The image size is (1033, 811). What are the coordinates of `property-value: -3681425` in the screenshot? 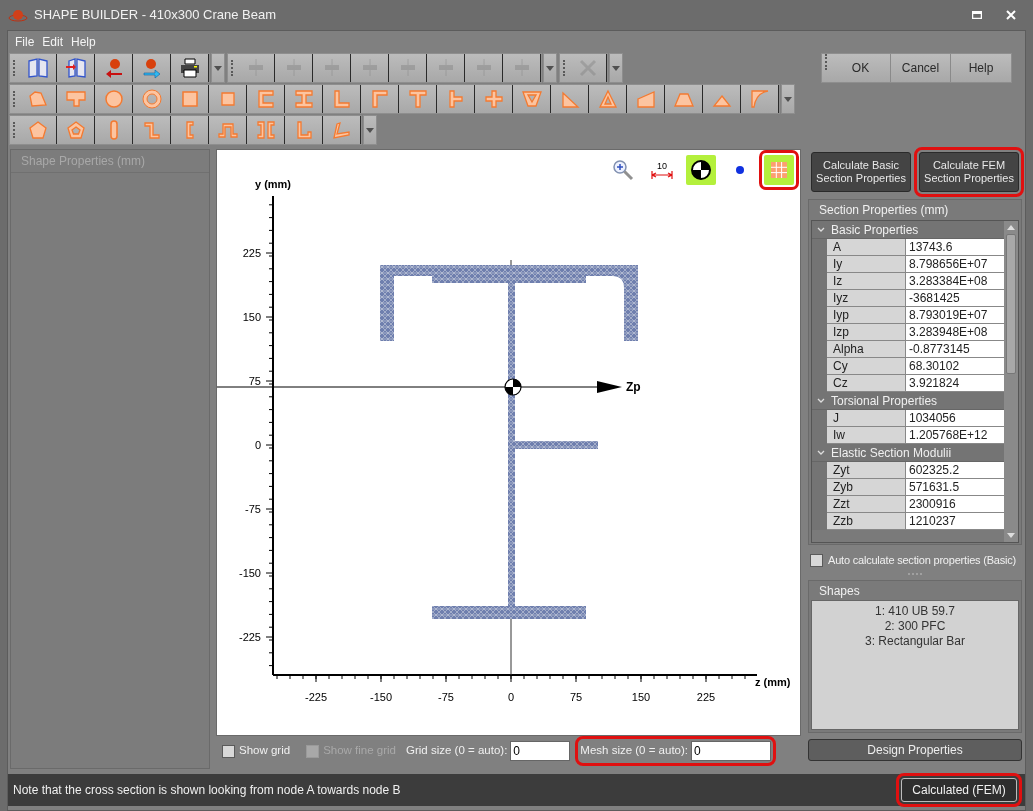 It's located at (955, 298).